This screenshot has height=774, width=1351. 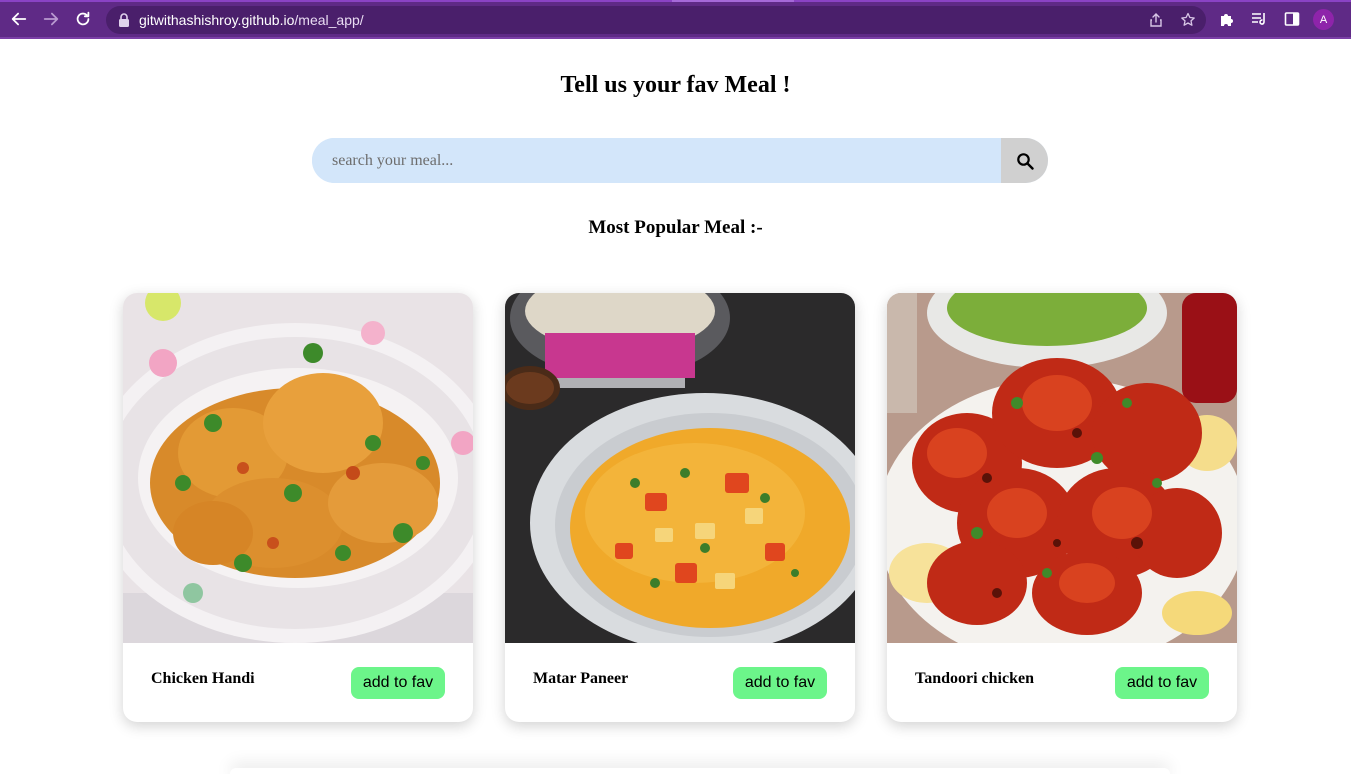 What do you see at coordinates (1227, 19) in the screenshot?
I see `extensions-puzzle-icon` at bounding box center [1227, 19].